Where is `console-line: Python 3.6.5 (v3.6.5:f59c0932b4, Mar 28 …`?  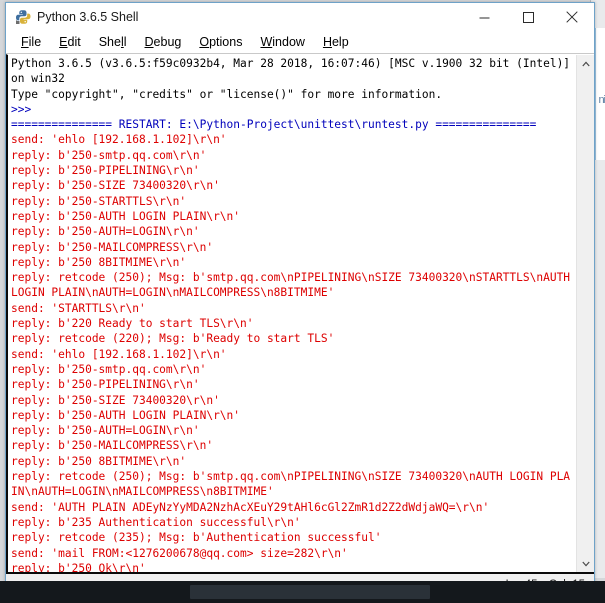 console-line: Python 3.6.5 (v3.6.5:f59c0932b4, Mar 28 … is located at coordinates (291, 71).